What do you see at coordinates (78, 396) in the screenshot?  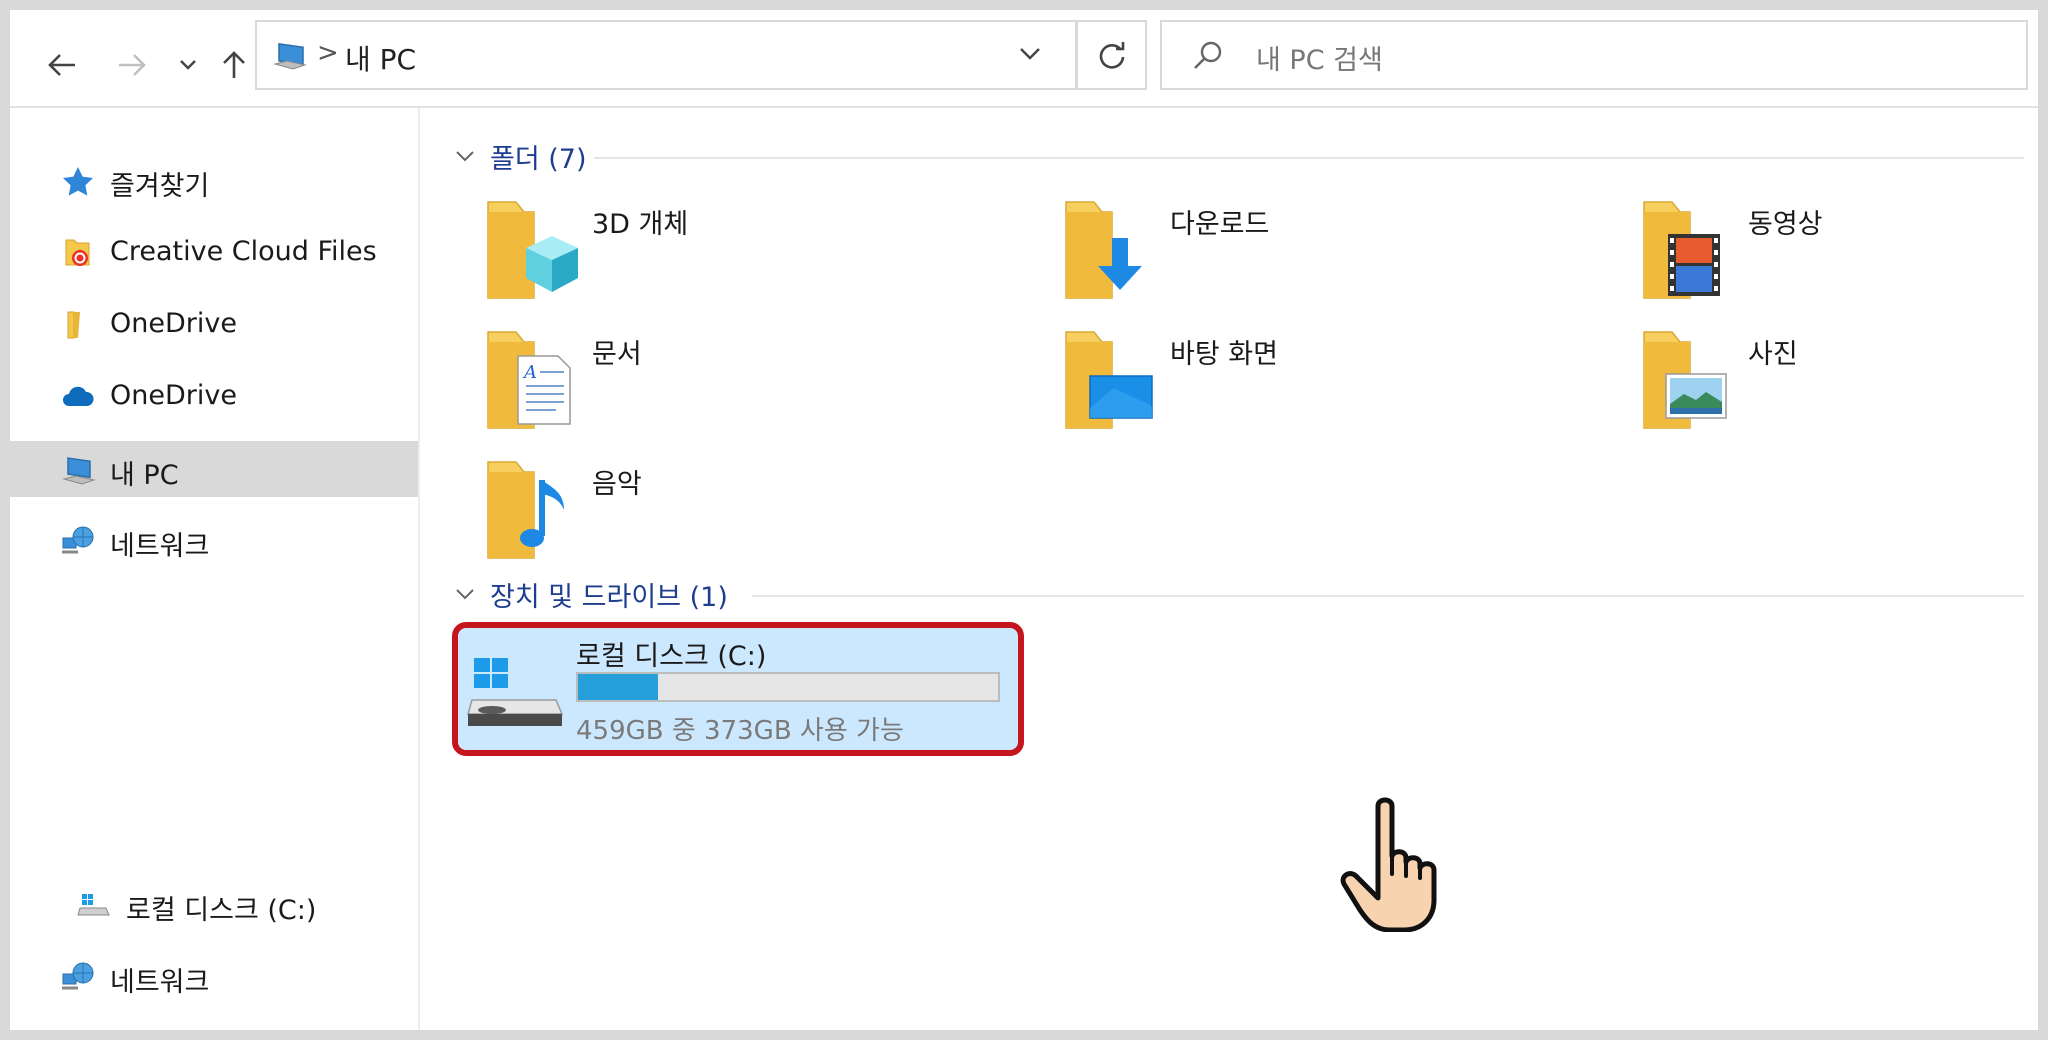 I see `cloud-icon` at bounding box center [78, 396].